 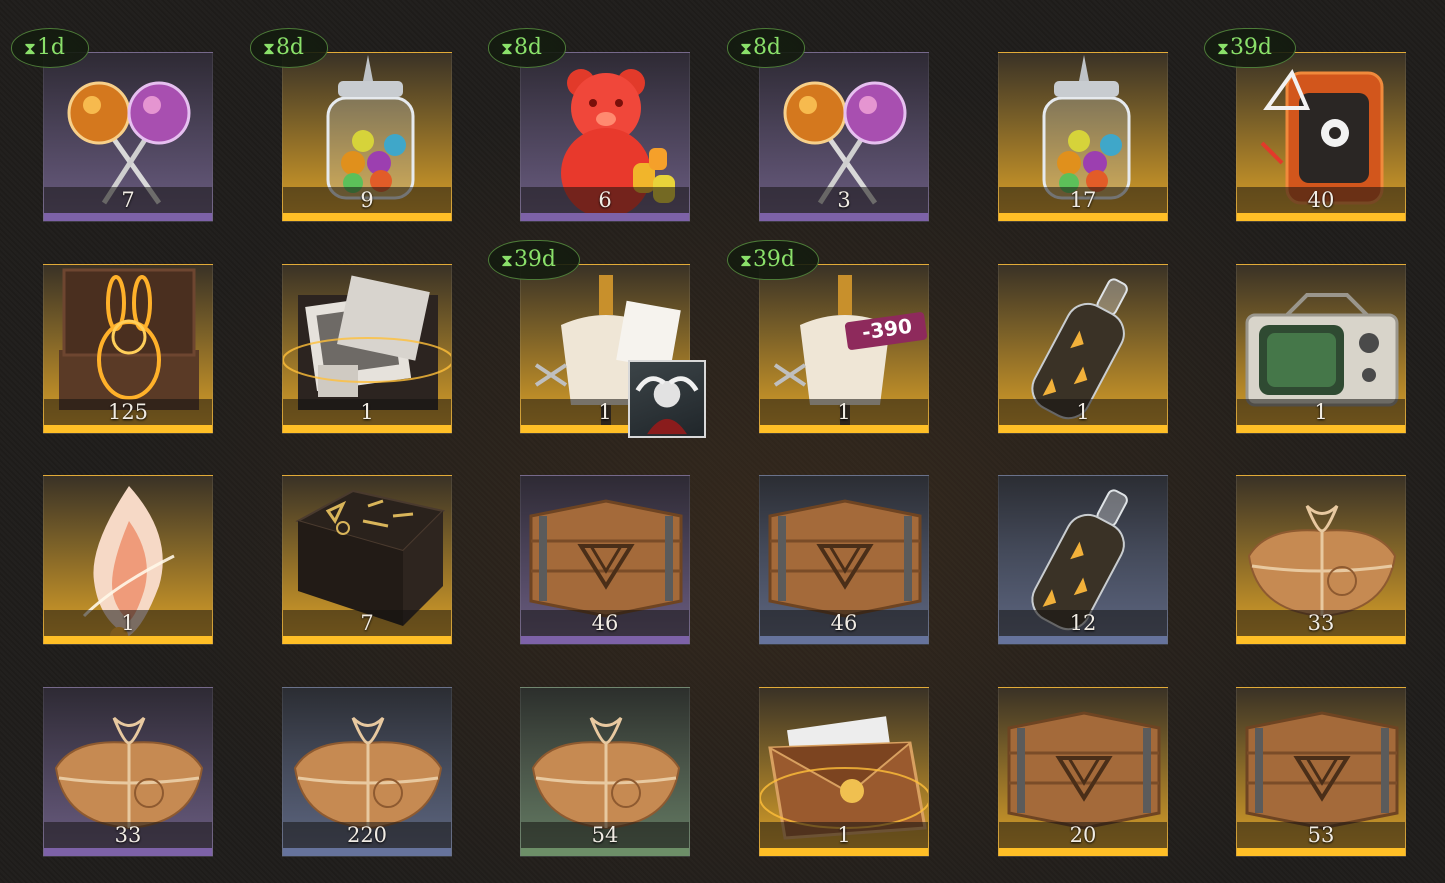 I want to click on item-tile: 12, so click(x=1083, y=560).